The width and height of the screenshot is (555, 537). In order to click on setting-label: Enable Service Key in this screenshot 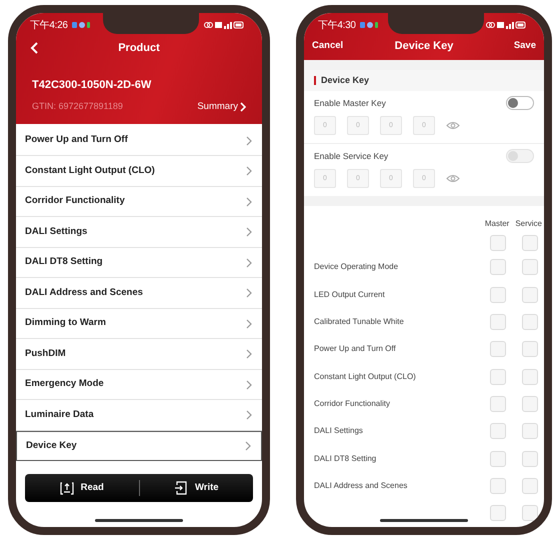, I will do `click(351, 156)`.